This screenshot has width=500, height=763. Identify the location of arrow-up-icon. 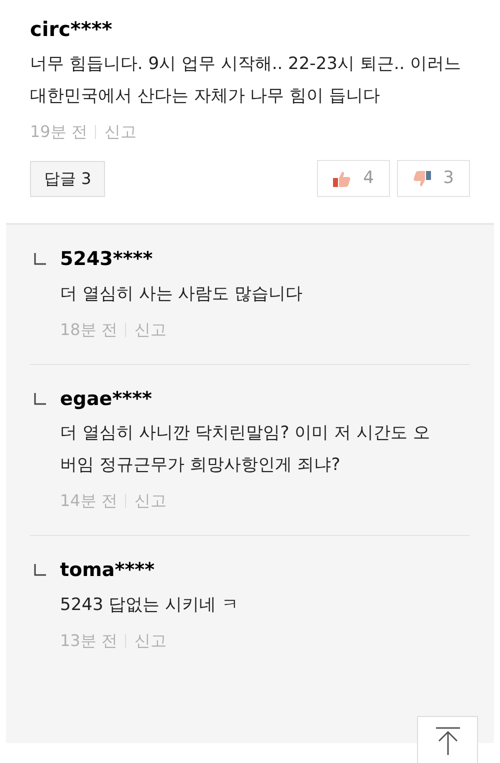
(447, 741).